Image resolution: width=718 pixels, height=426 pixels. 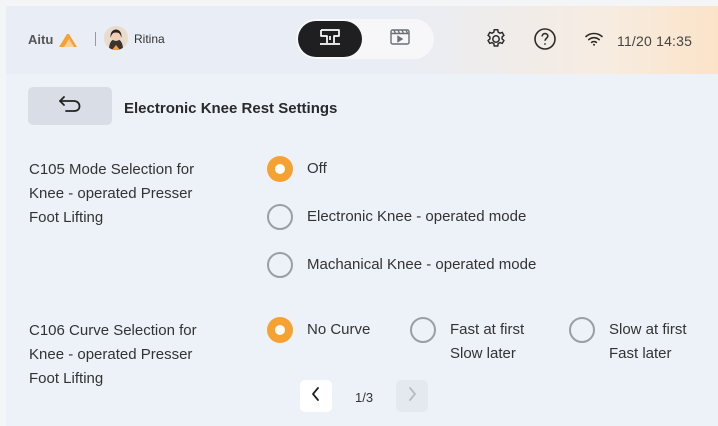 I want to click on back-button, so click(x=70, y=106).